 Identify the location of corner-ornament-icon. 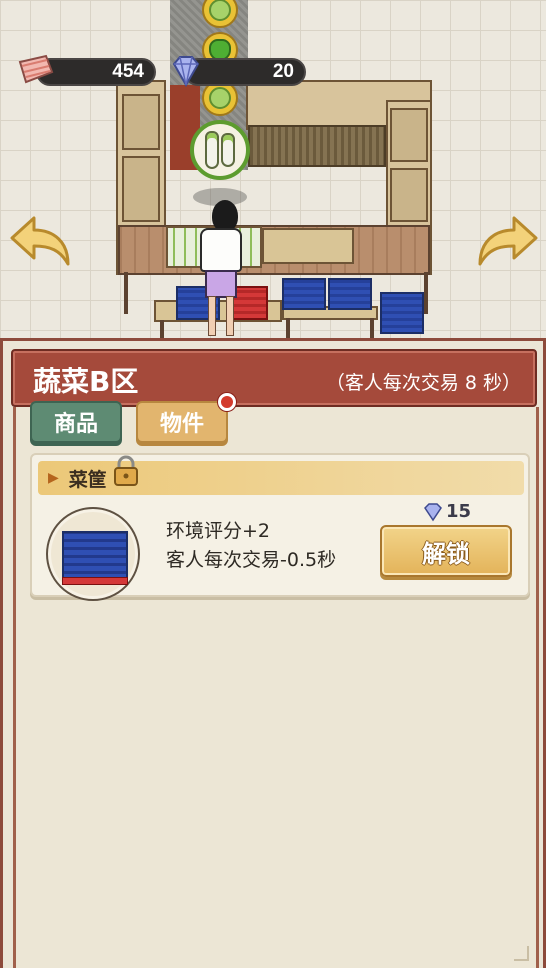
(521, 953).